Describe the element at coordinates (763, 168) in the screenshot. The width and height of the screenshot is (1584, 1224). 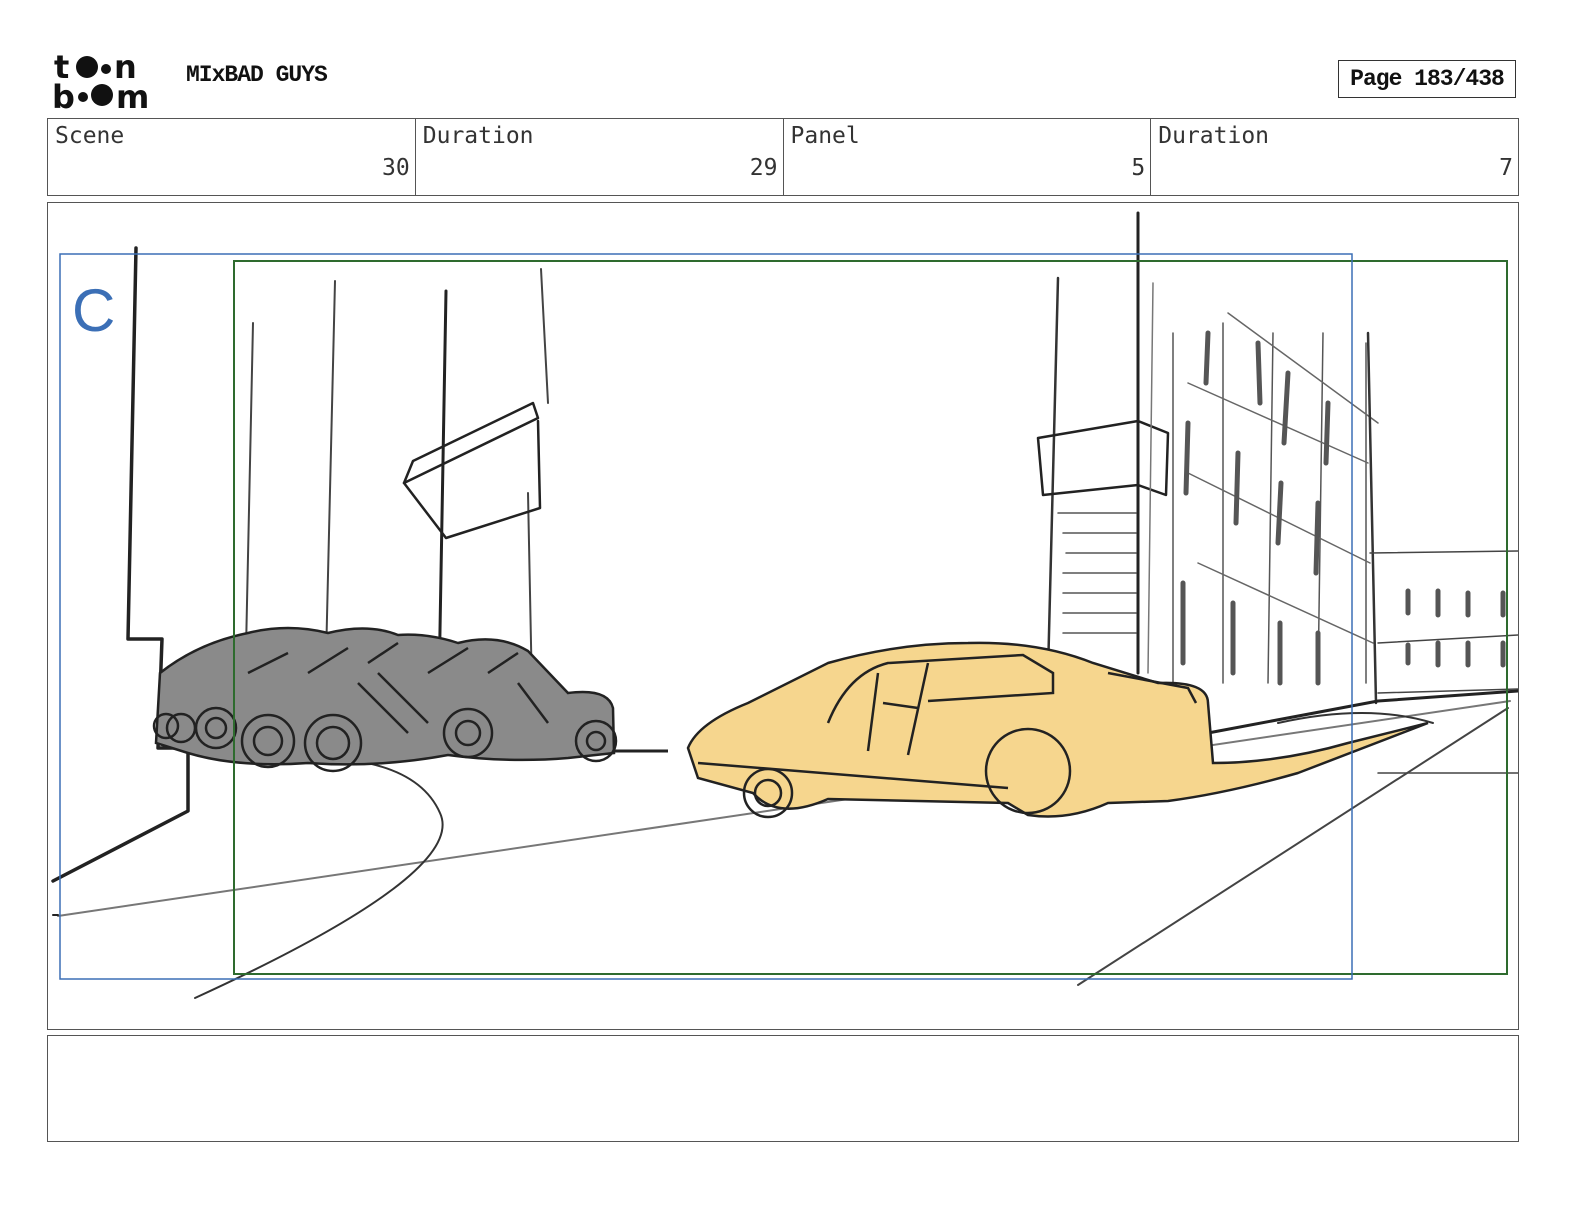
I see `scene-duration-value: 29` at that location.